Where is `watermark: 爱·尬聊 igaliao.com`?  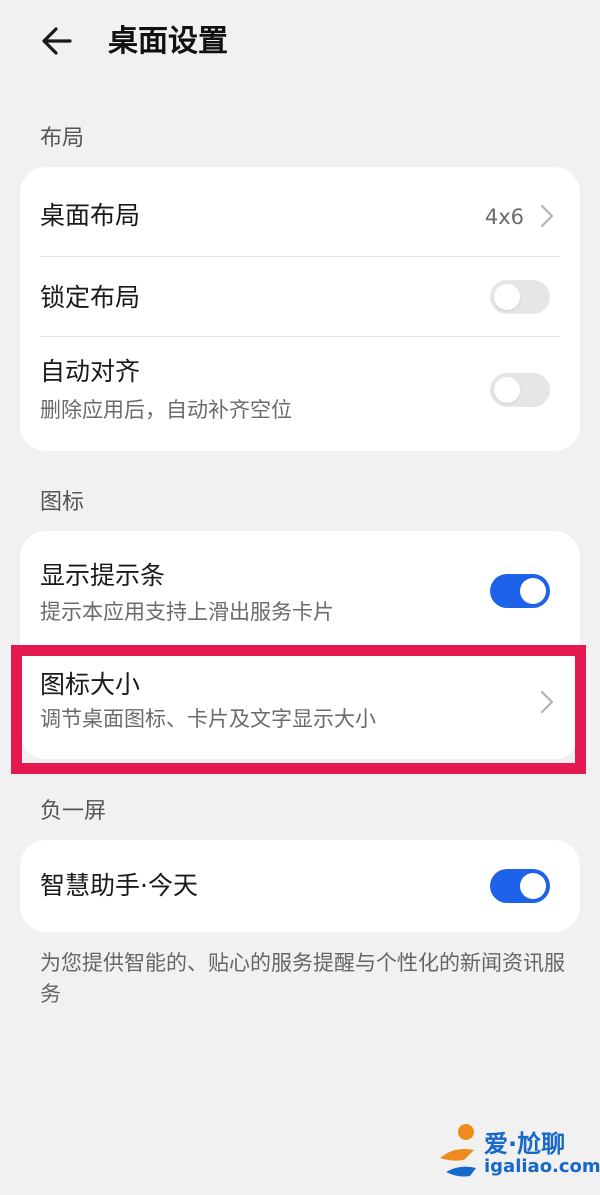
watermark: 爱·尬聊 igaliao.com is located at coordinates (518, 1155).